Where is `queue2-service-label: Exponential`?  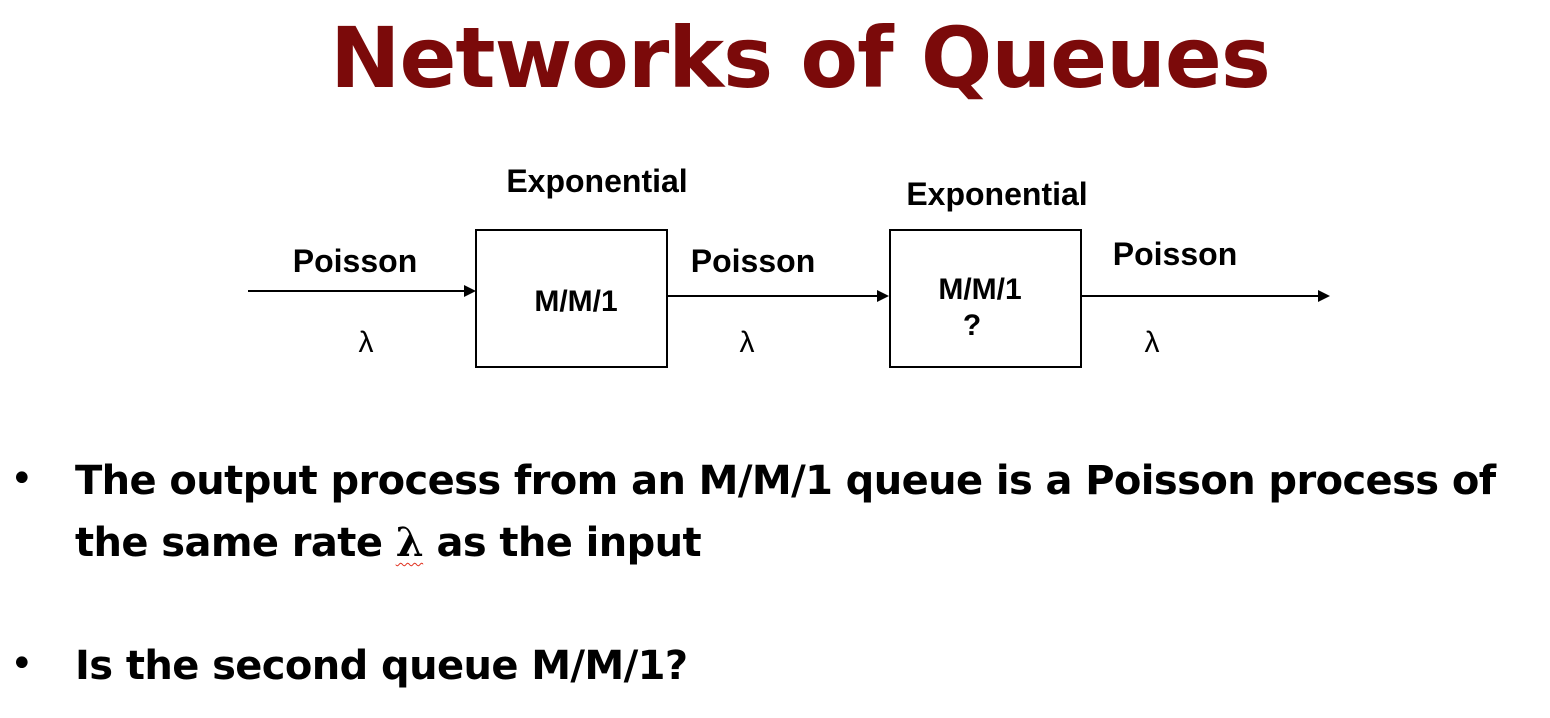
queue2-service-label: Exponential is located at coordinates (996, 194).